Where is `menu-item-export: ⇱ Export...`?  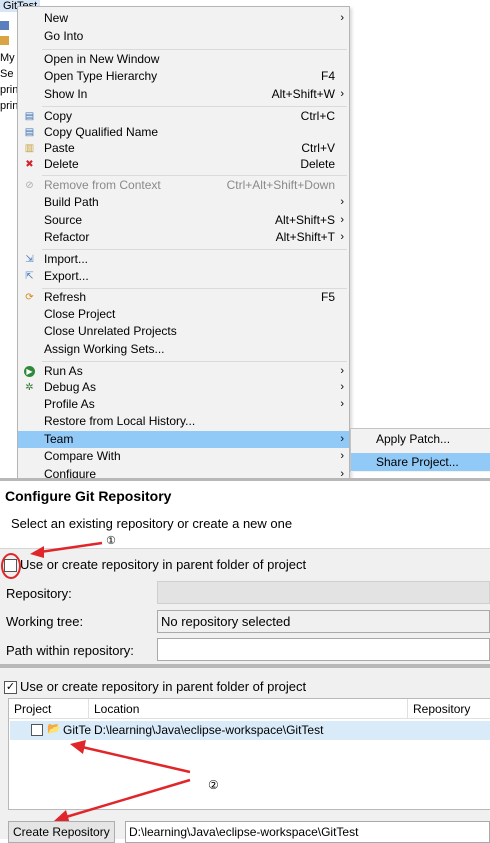 menu-item-export: ⇱ Export... is located at coordinates (183, 276).